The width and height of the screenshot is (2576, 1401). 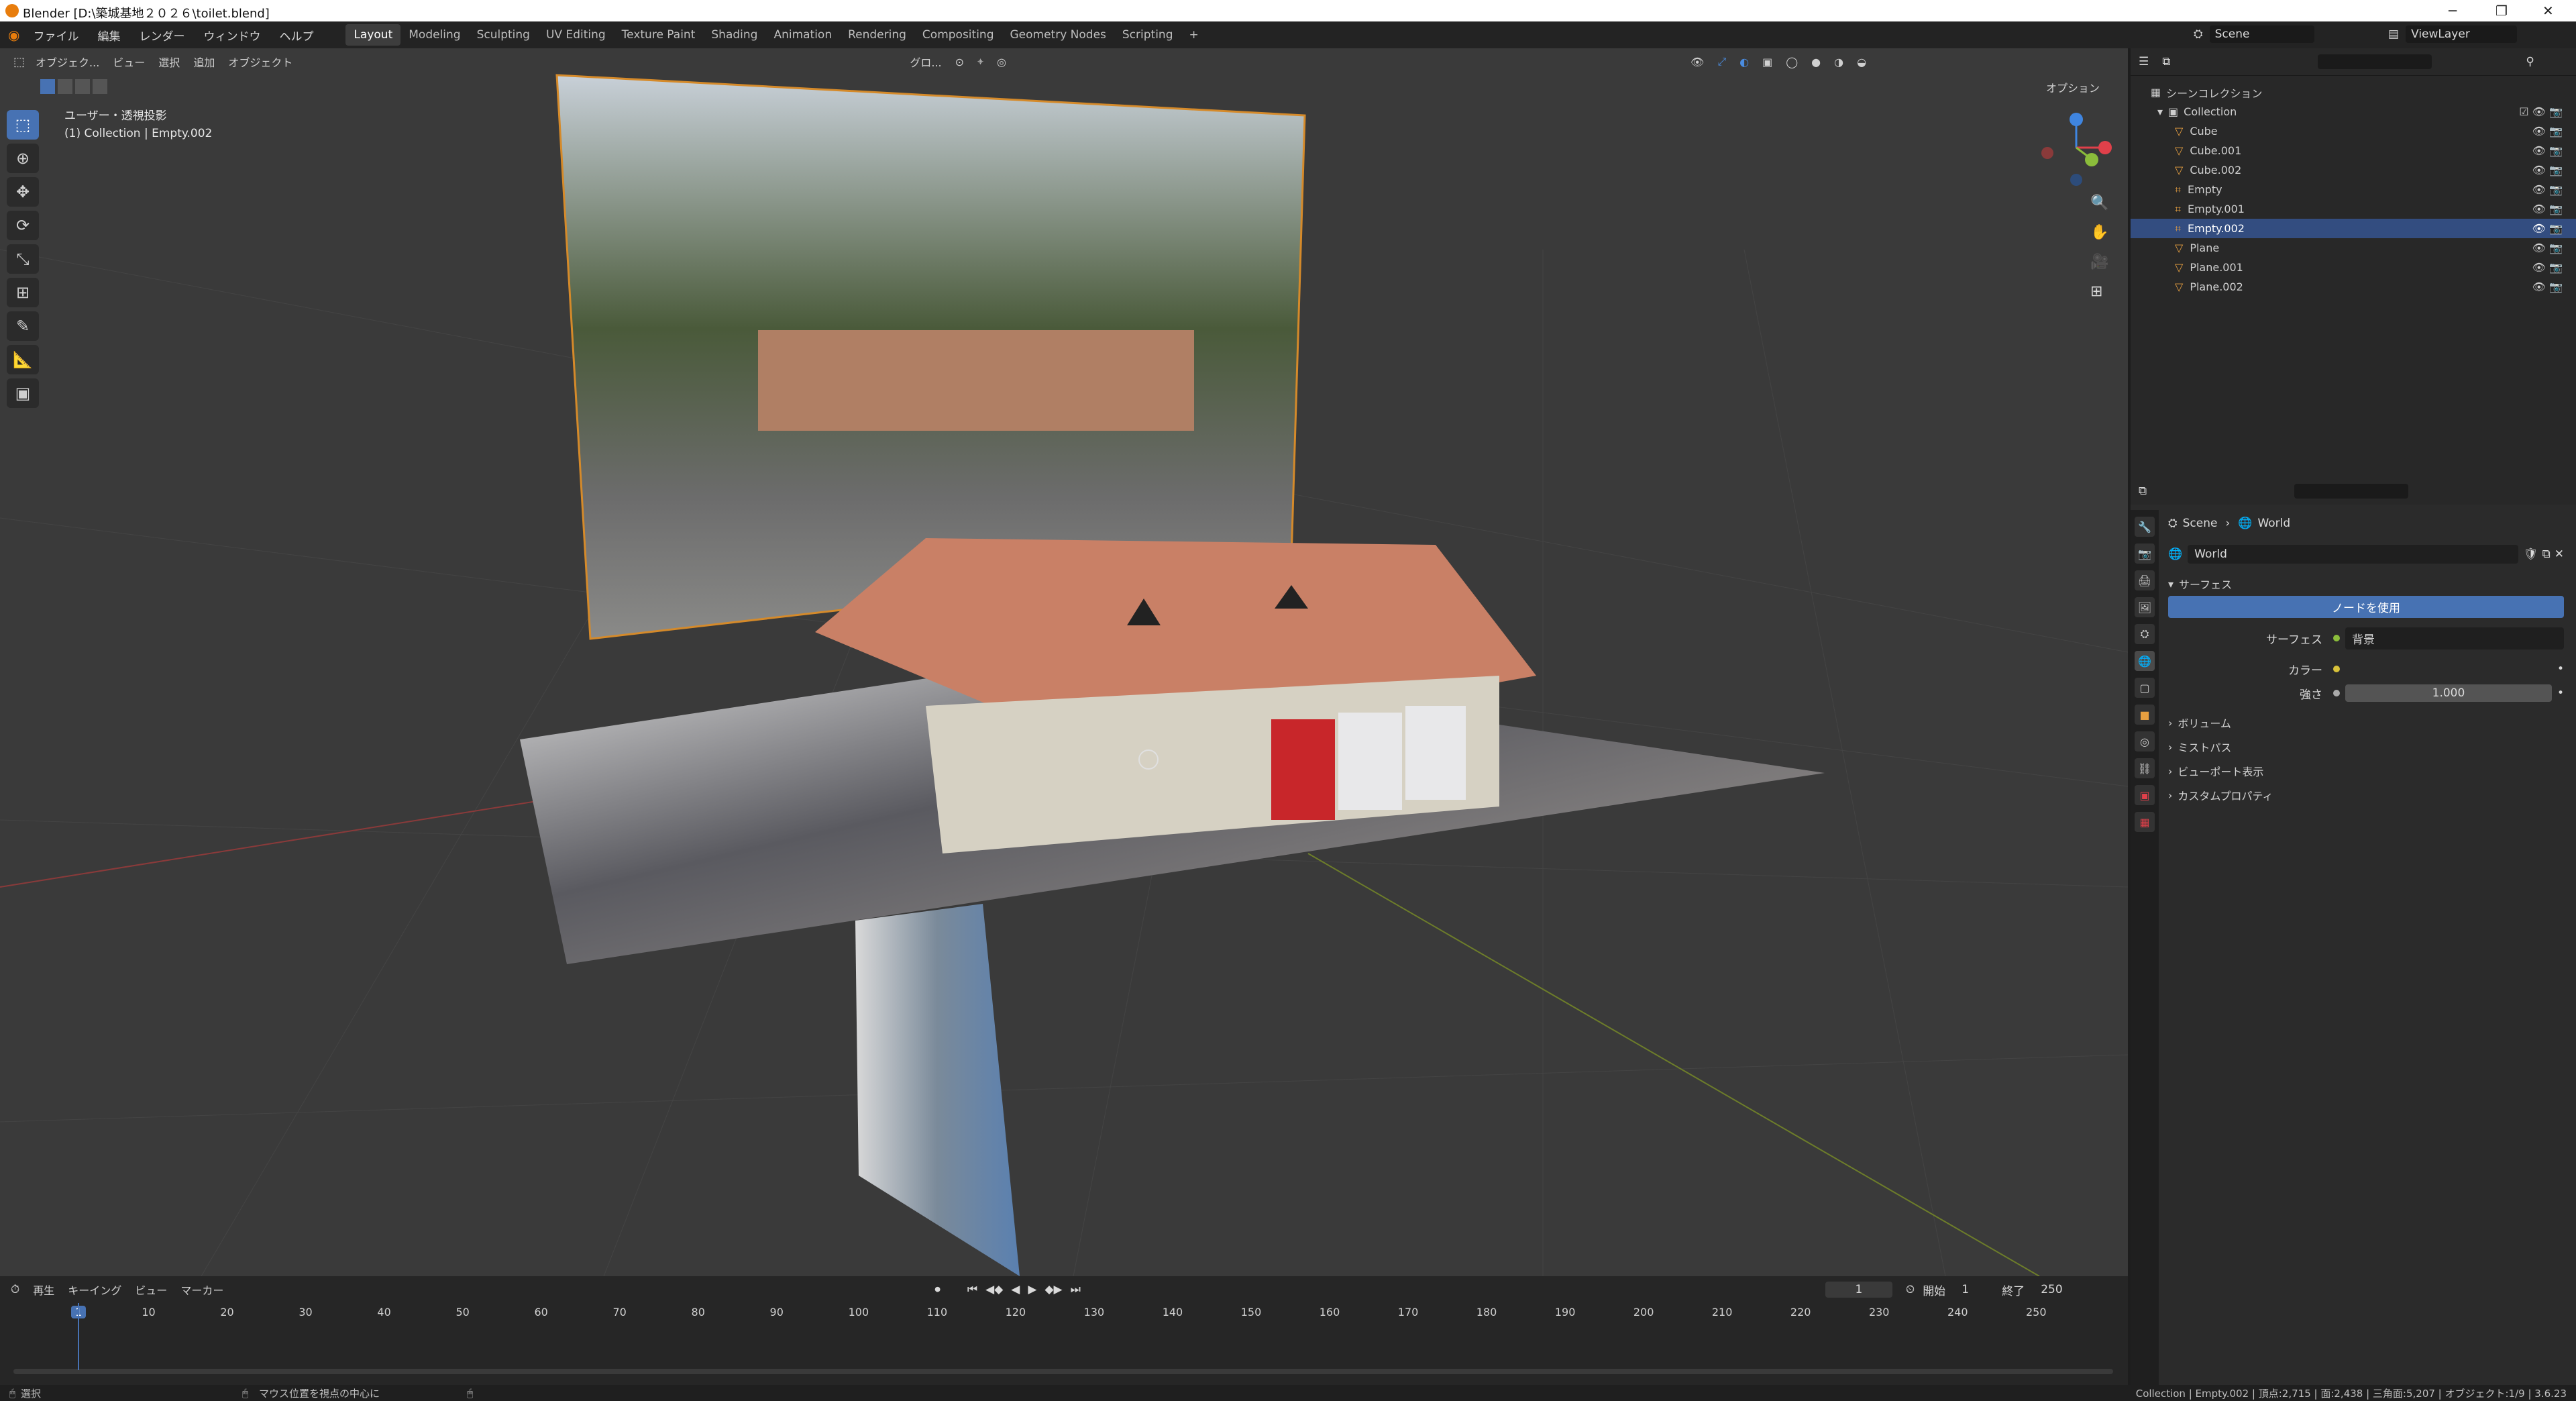 I want to click on minimize-button: ─, so click(x=2453, y=11).